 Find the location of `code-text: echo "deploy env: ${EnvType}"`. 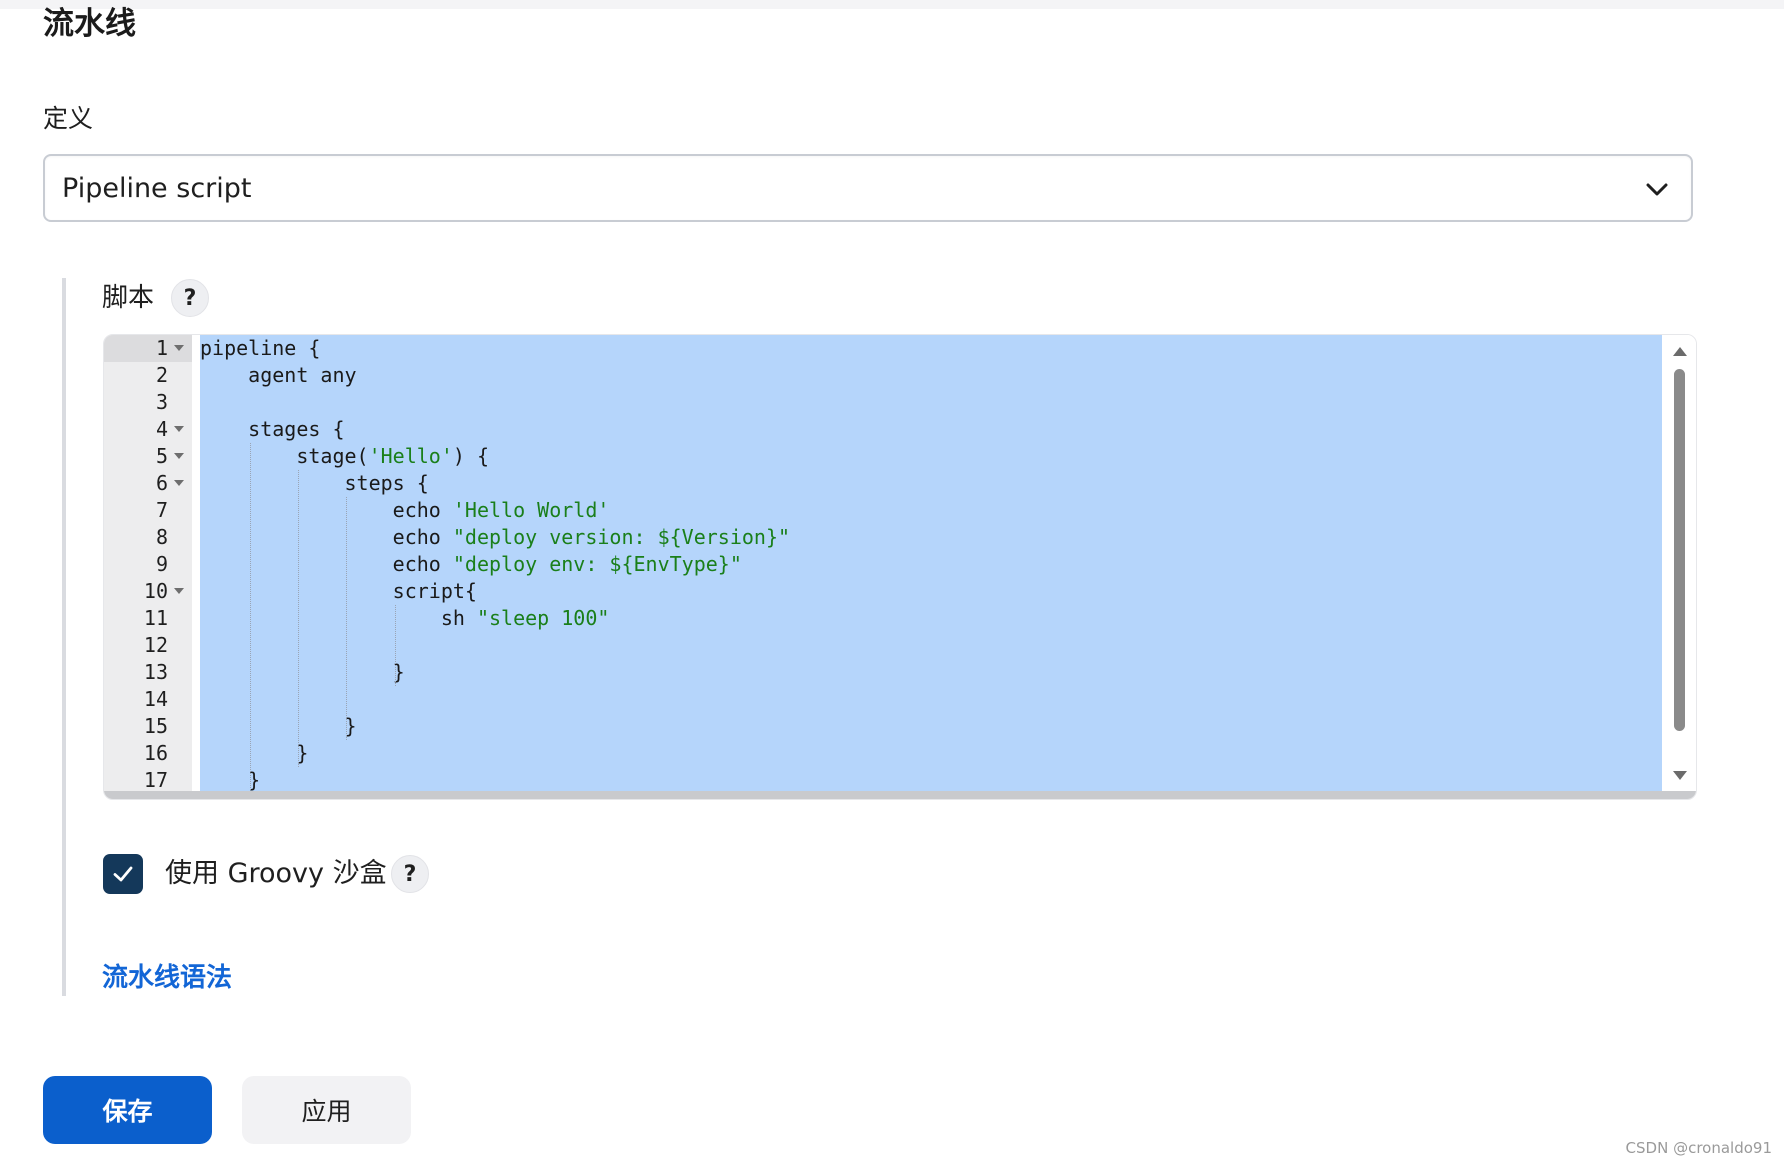

code-text: echo "deploy env: ${EnvType}" is located at coordinates (471, 564).